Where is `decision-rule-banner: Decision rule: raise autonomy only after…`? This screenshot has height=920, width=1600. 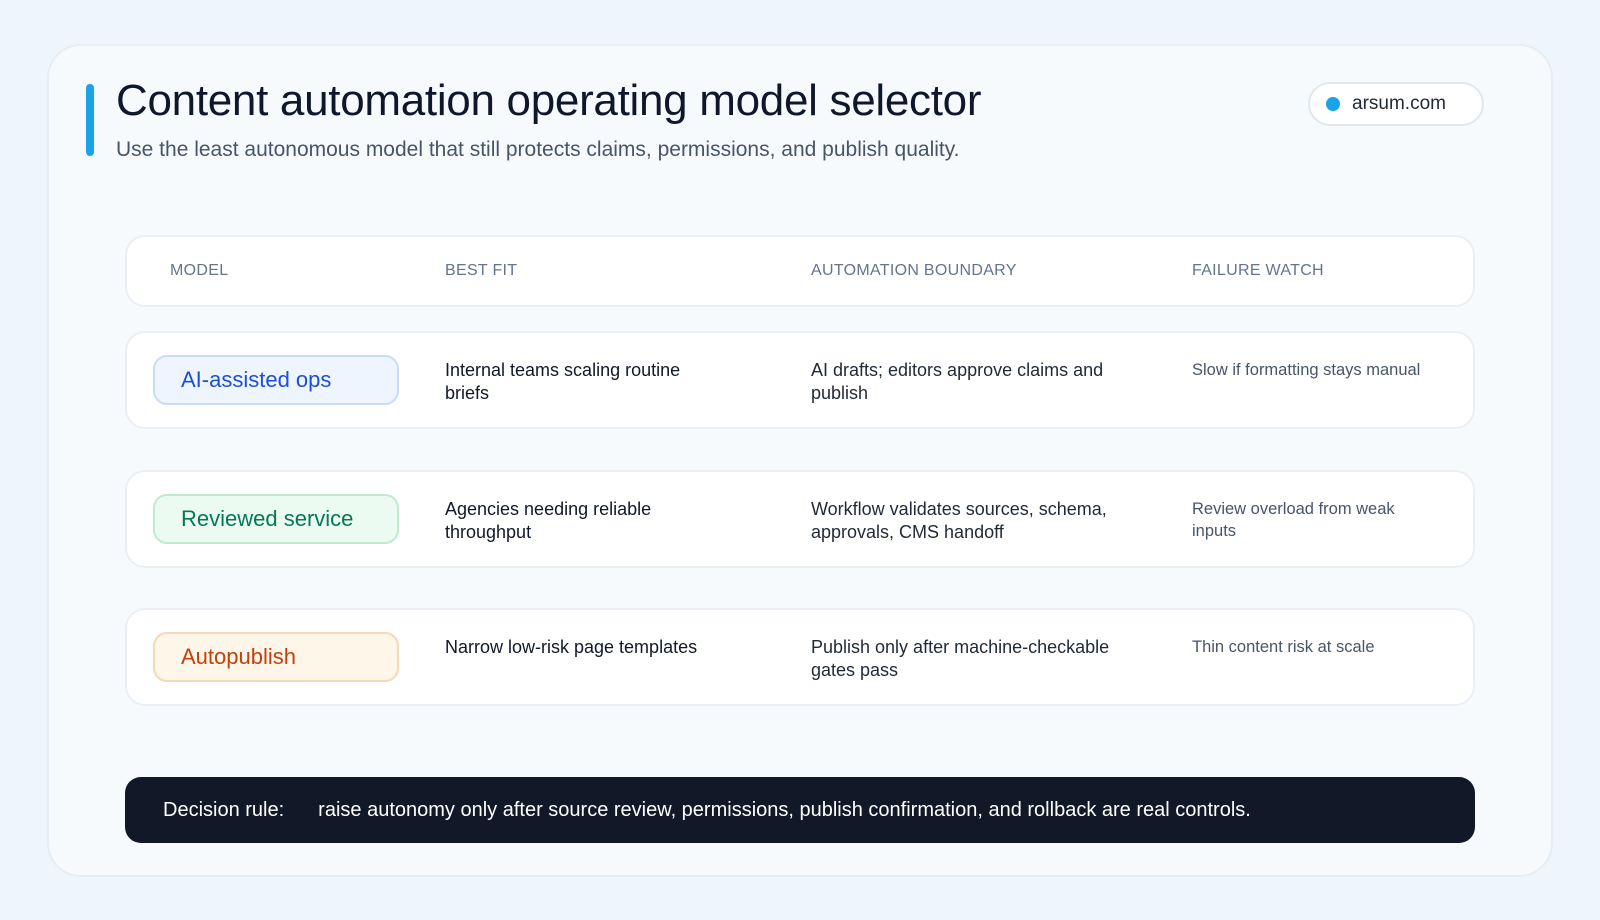 decision-rule-banner: Decision rule: raise autonomy only after… is located at coordinates (800, 810).